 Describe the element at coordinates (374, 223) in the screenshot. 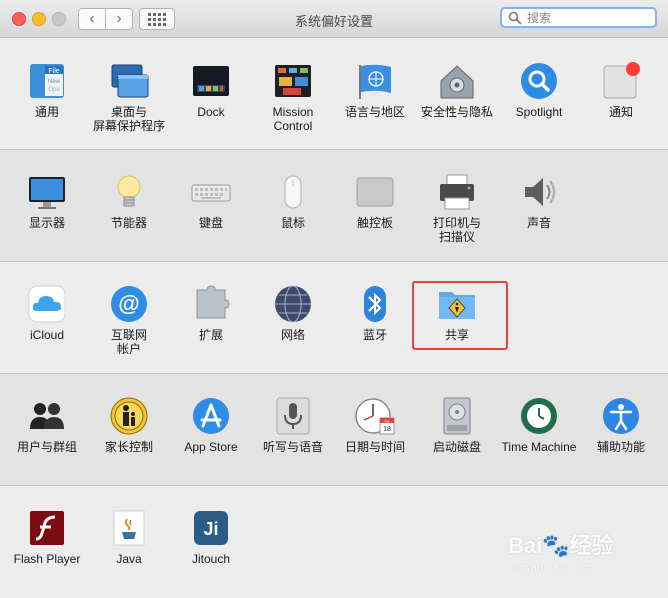

I see `pane-label: 触控板` at that location.